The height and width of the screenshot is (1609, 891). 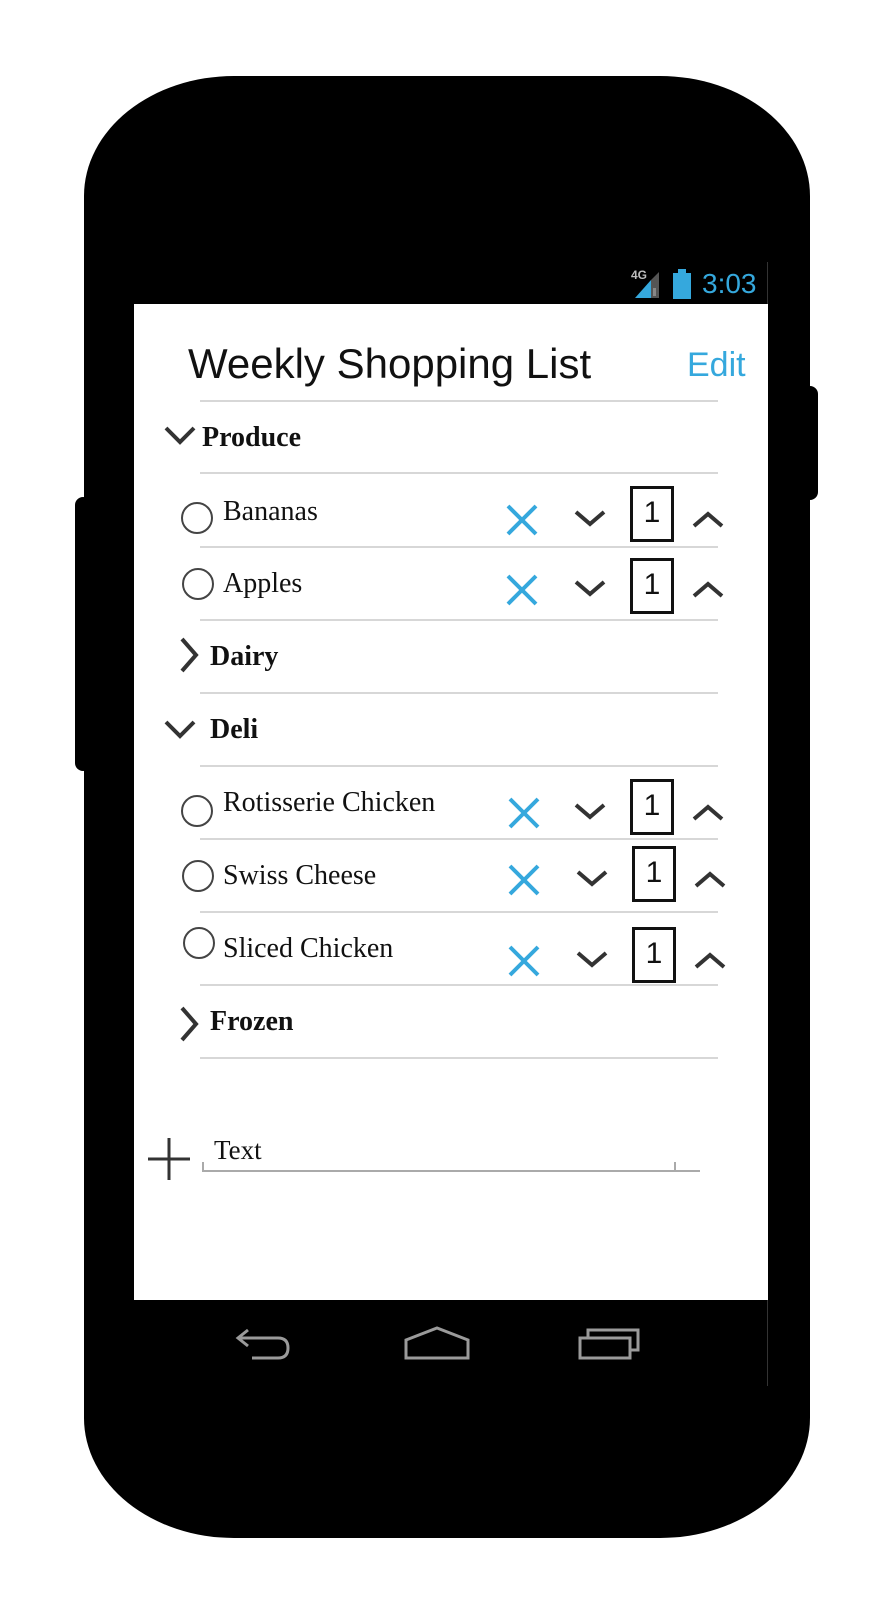 I want to click on power-button, so click(x=810, y=443).